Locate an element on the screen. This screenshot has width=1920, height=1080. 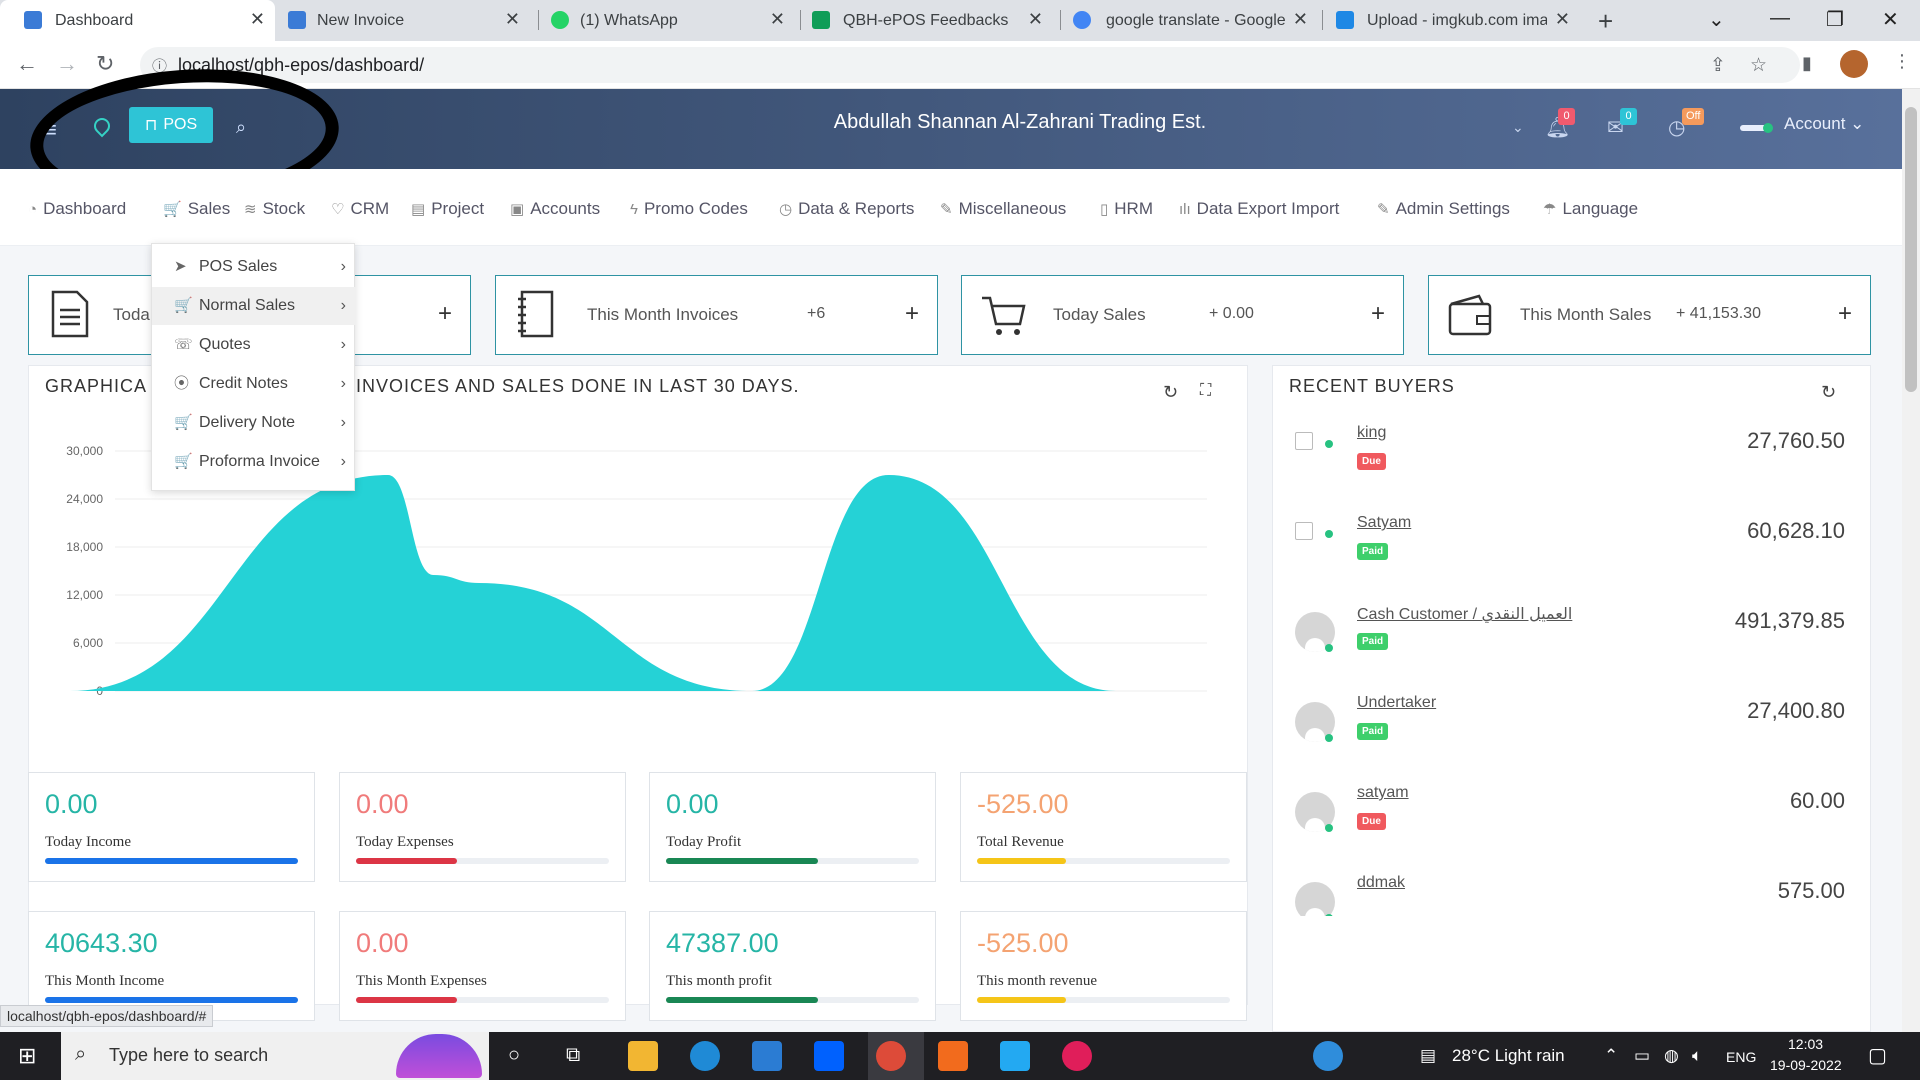
forward-icon: → is located at coordinates (67, 64).